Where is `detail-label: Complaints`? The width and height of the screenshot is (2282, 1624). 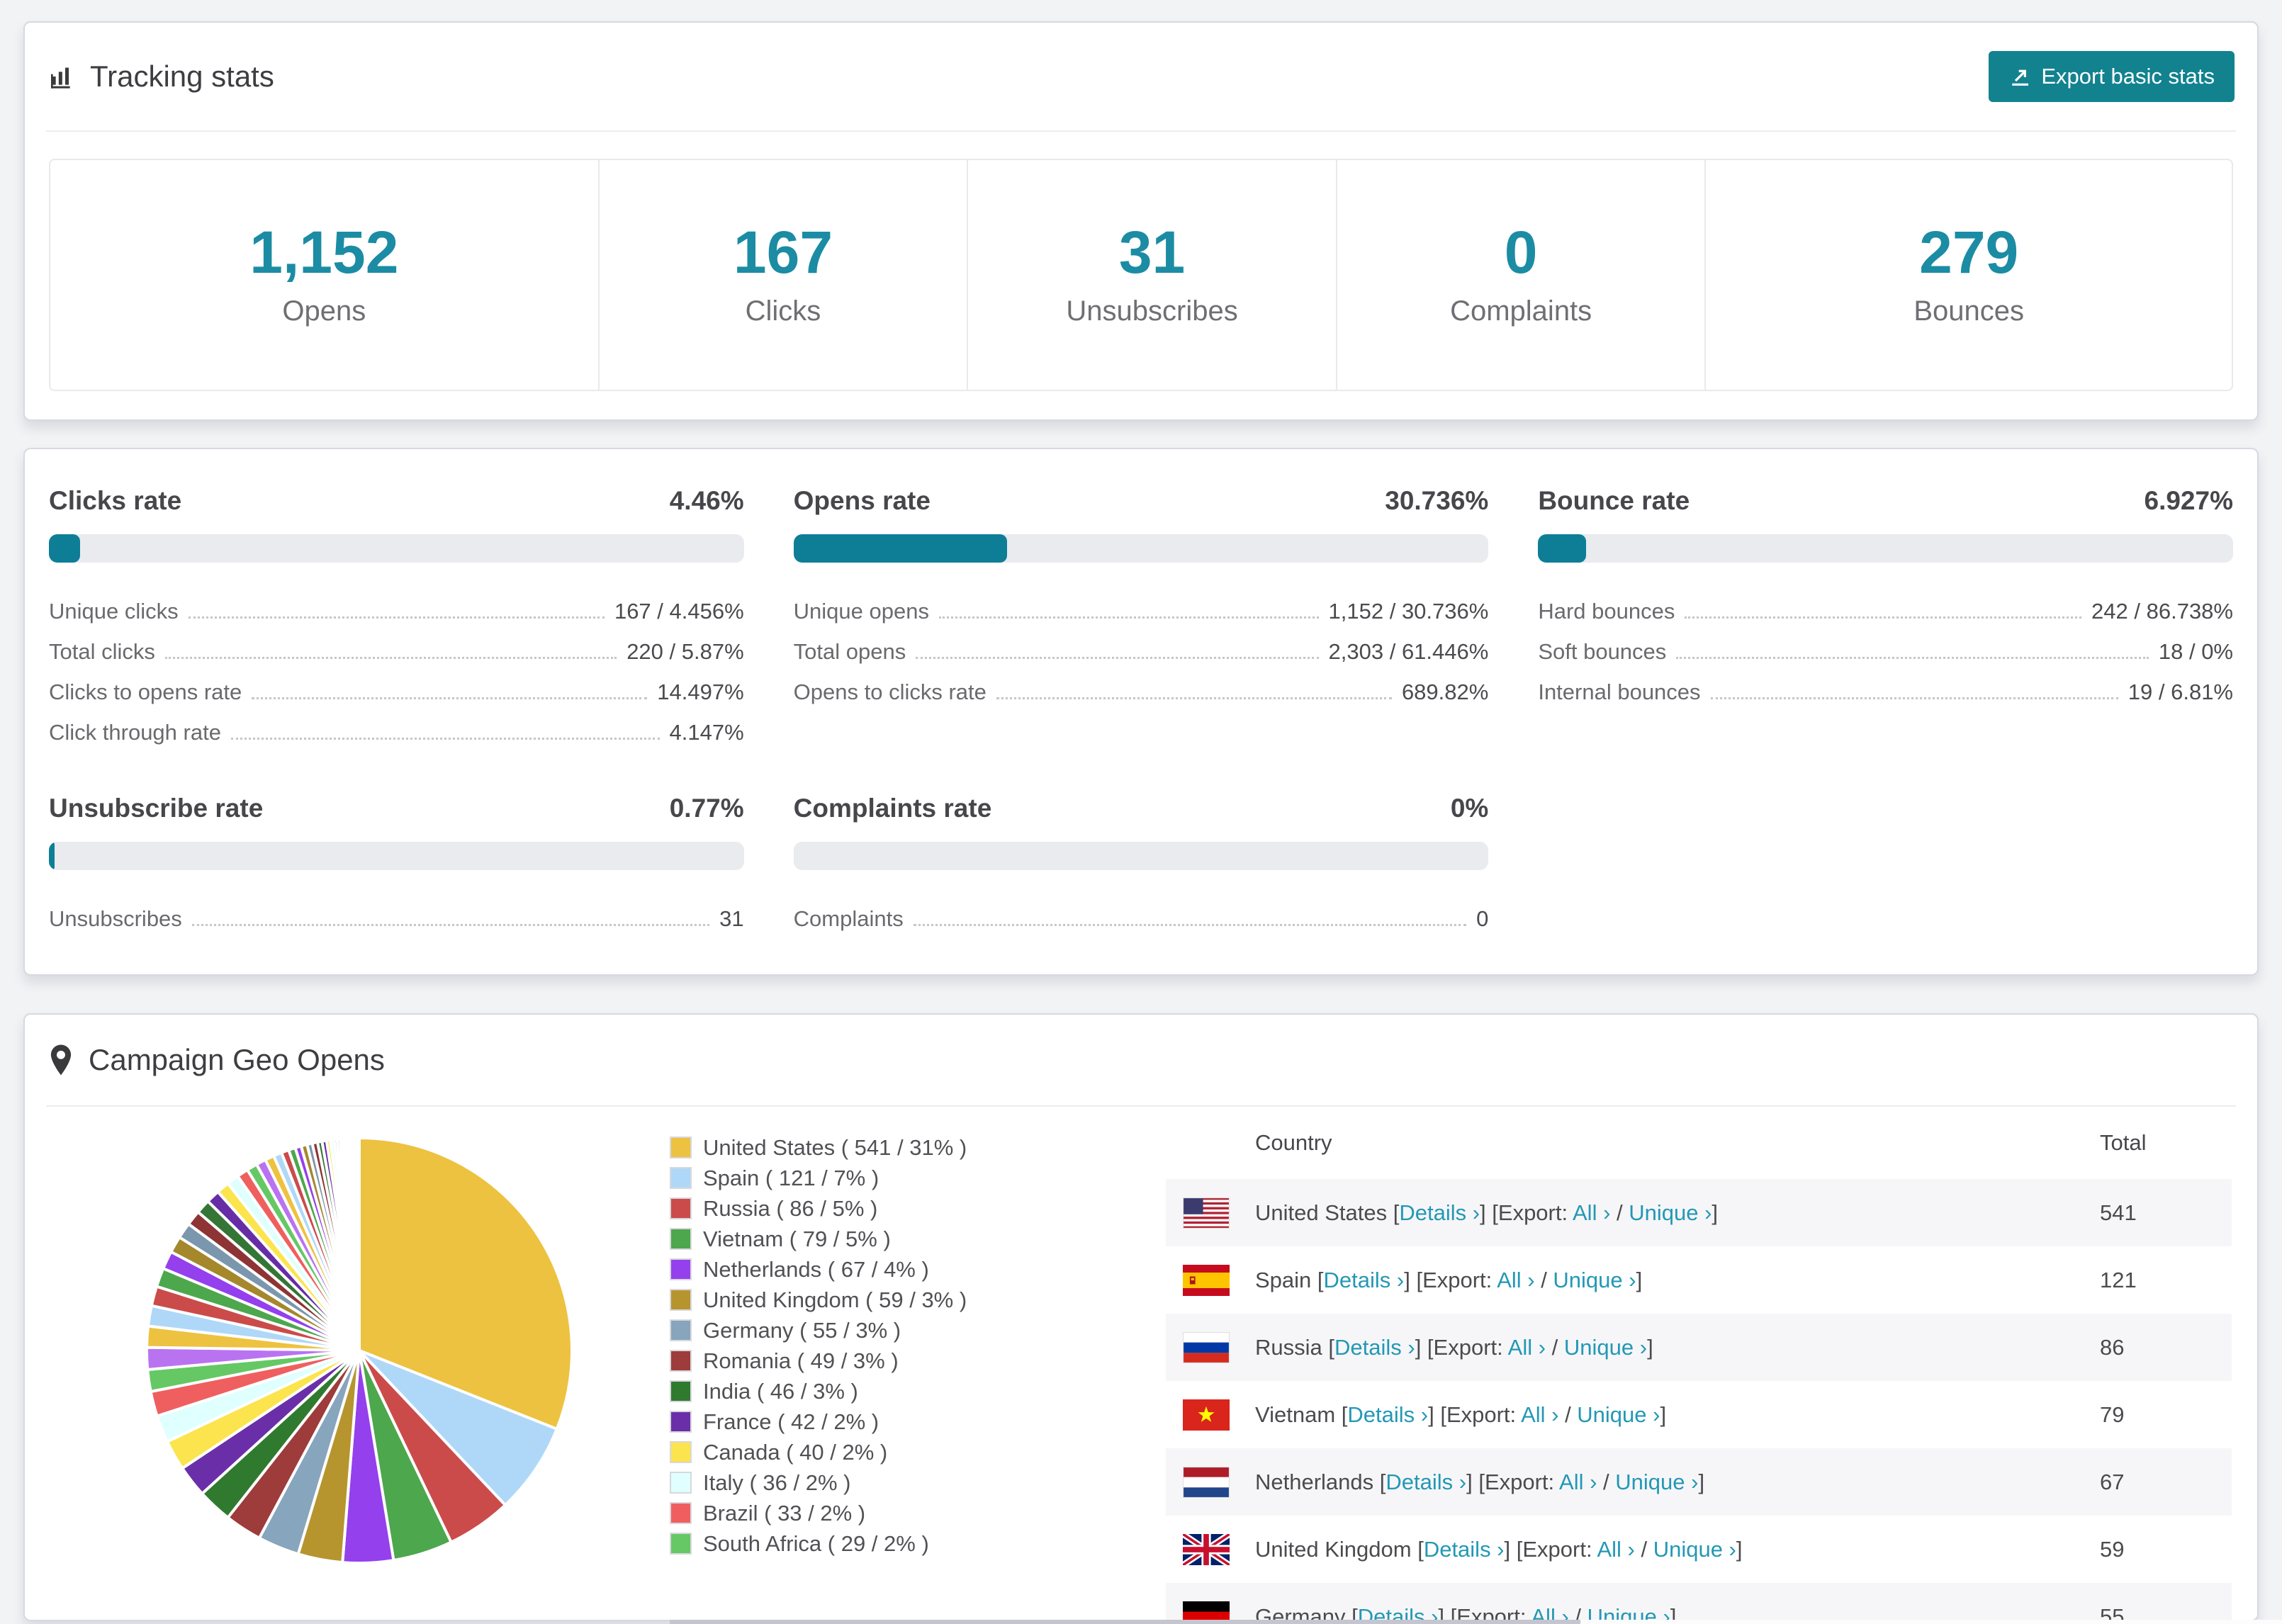 detail-label: Complaints is located at coordinates (849, 918).